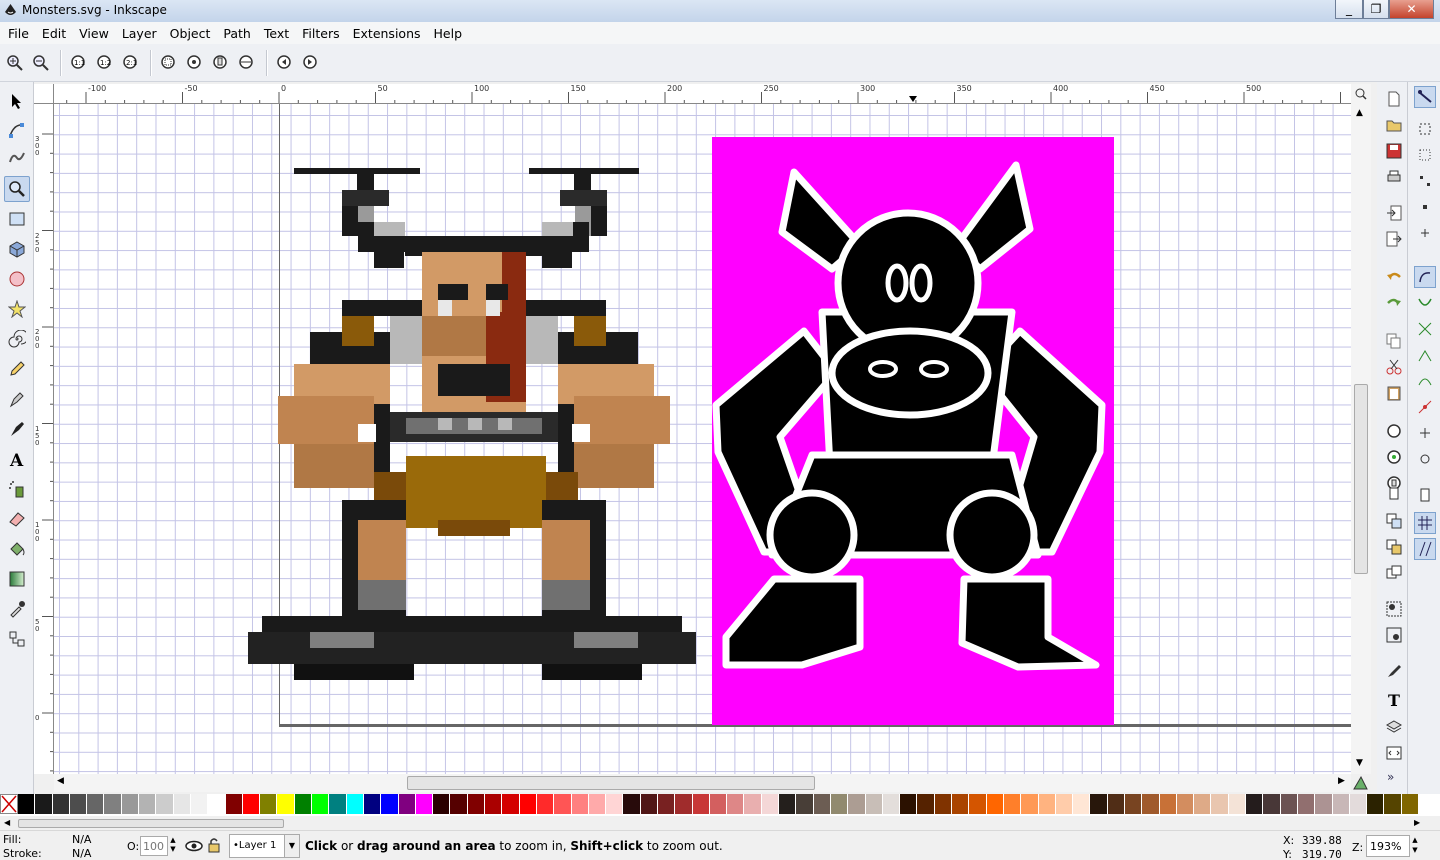  I want to click on stroke-value: N/A, so click(81, 853).